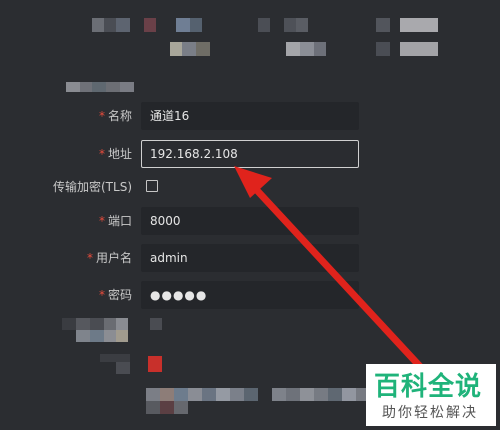 This screenshot has width=500, height=430. What do you see at coordinates (428, 387) in the screenshot?
I see `watermark-title: 百科全说` at bounding box center [428, 387].